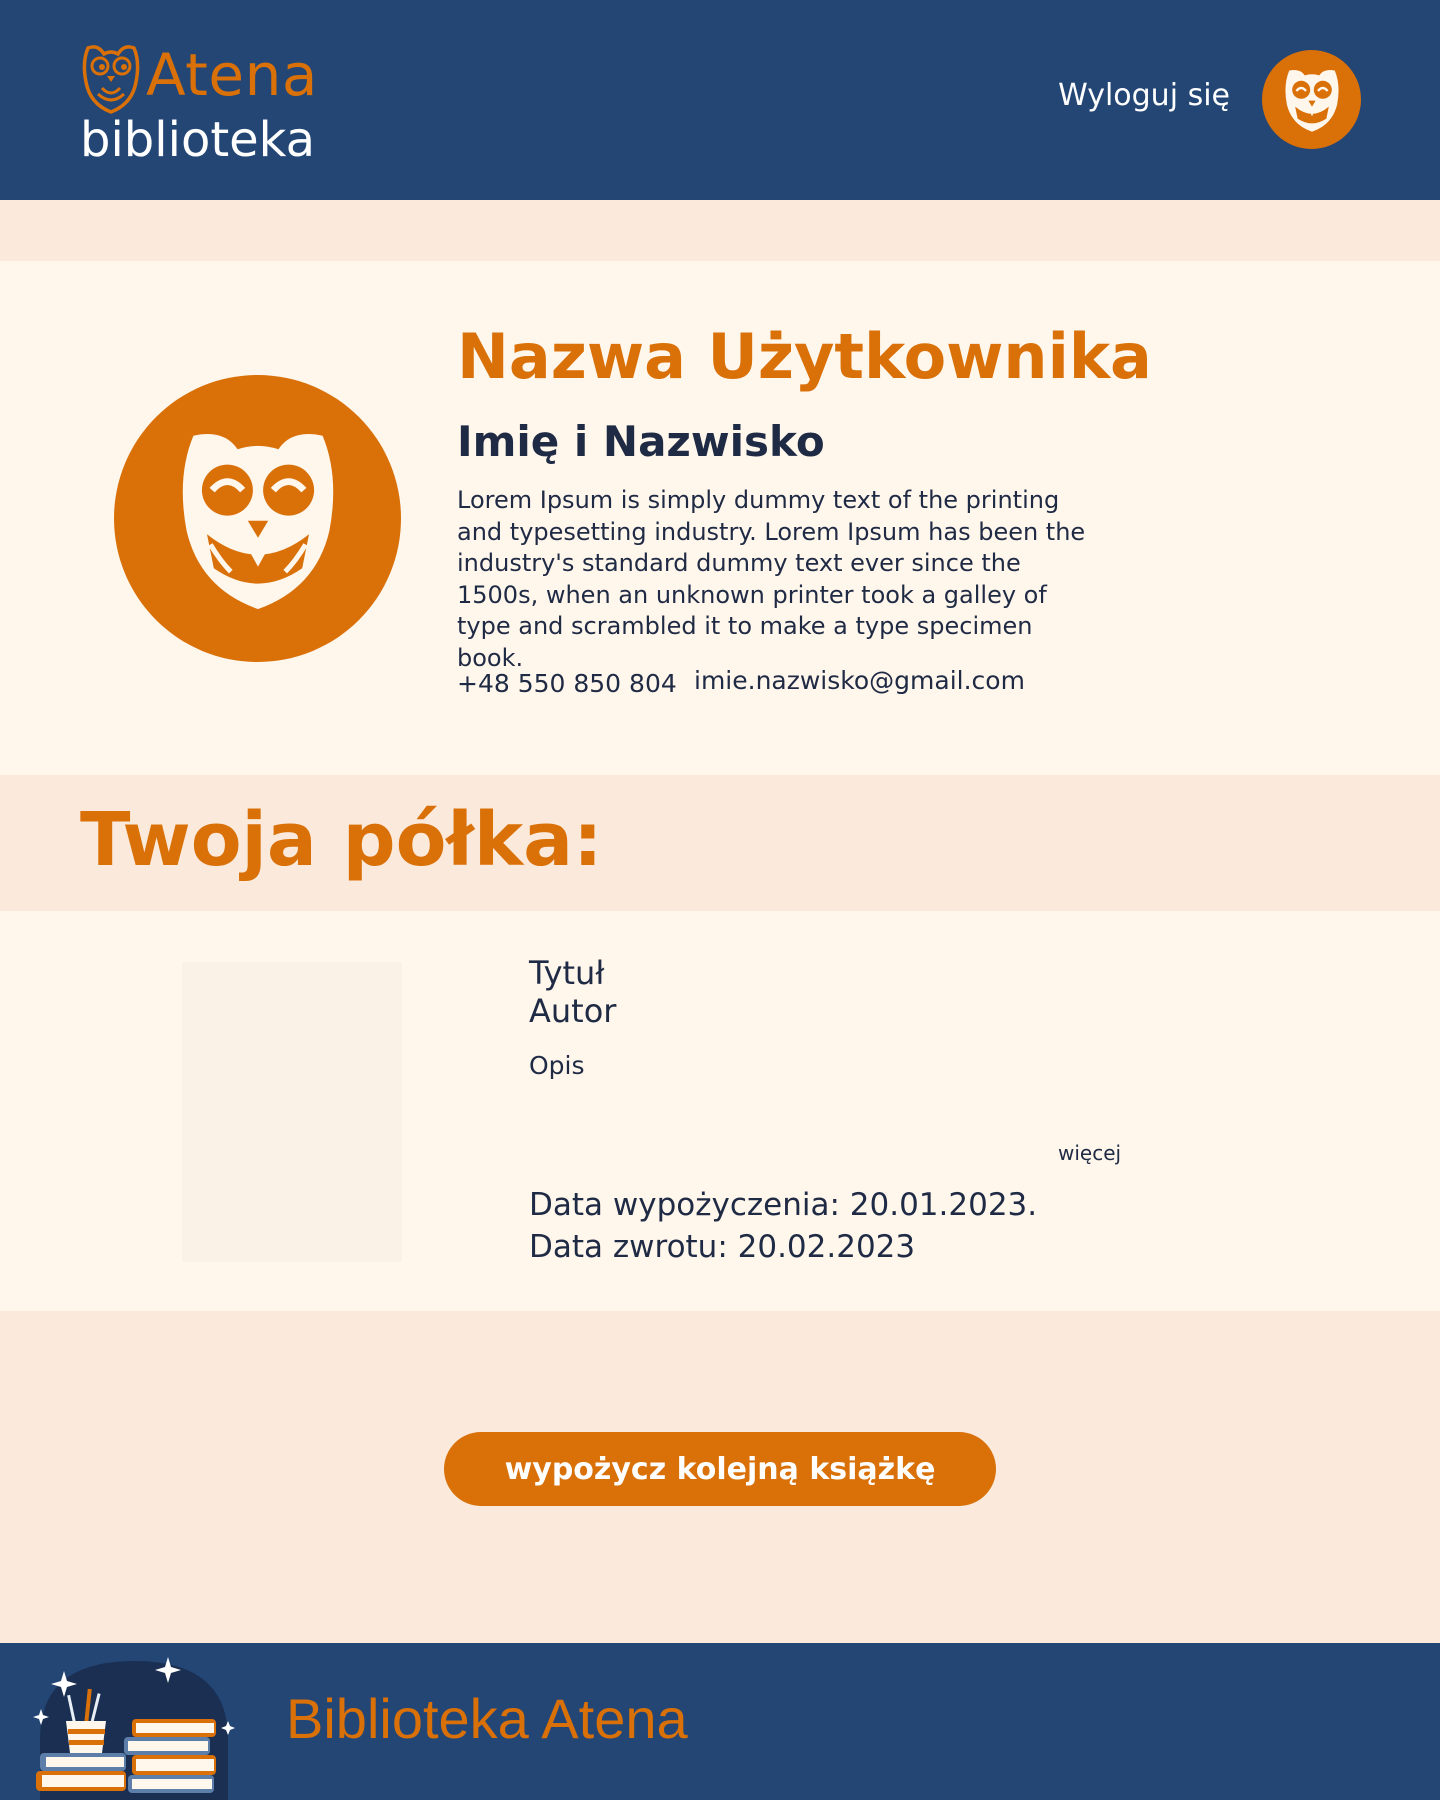 This screenshot has width=1440, height=1800. Describe the element at coordinates (641, 441) in the screenshot. I see `full-name: Imię i Nazwisko` at that location.